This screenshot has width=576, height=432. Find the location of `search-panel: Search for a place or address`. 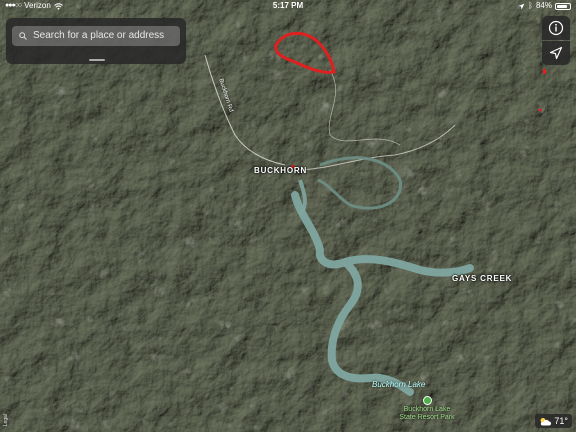

search-panel: Search for a place or address is located at coordinates (96, 41).